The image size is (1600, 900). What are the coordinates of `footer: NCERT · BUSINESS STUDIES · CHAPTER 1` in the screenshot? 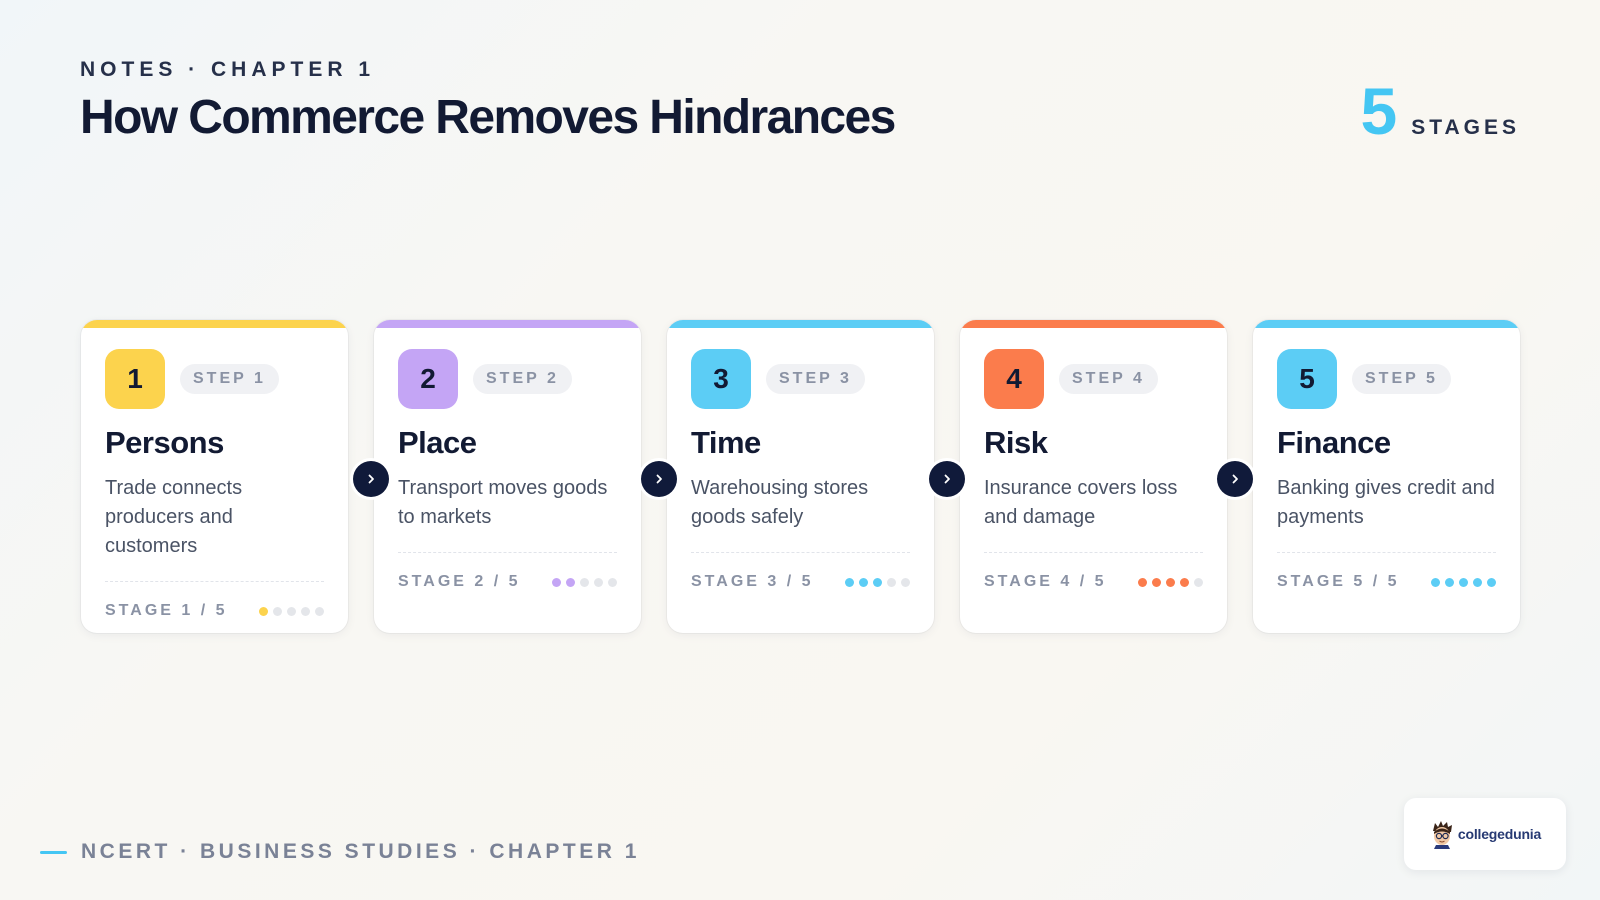 It's located at (340, 852).